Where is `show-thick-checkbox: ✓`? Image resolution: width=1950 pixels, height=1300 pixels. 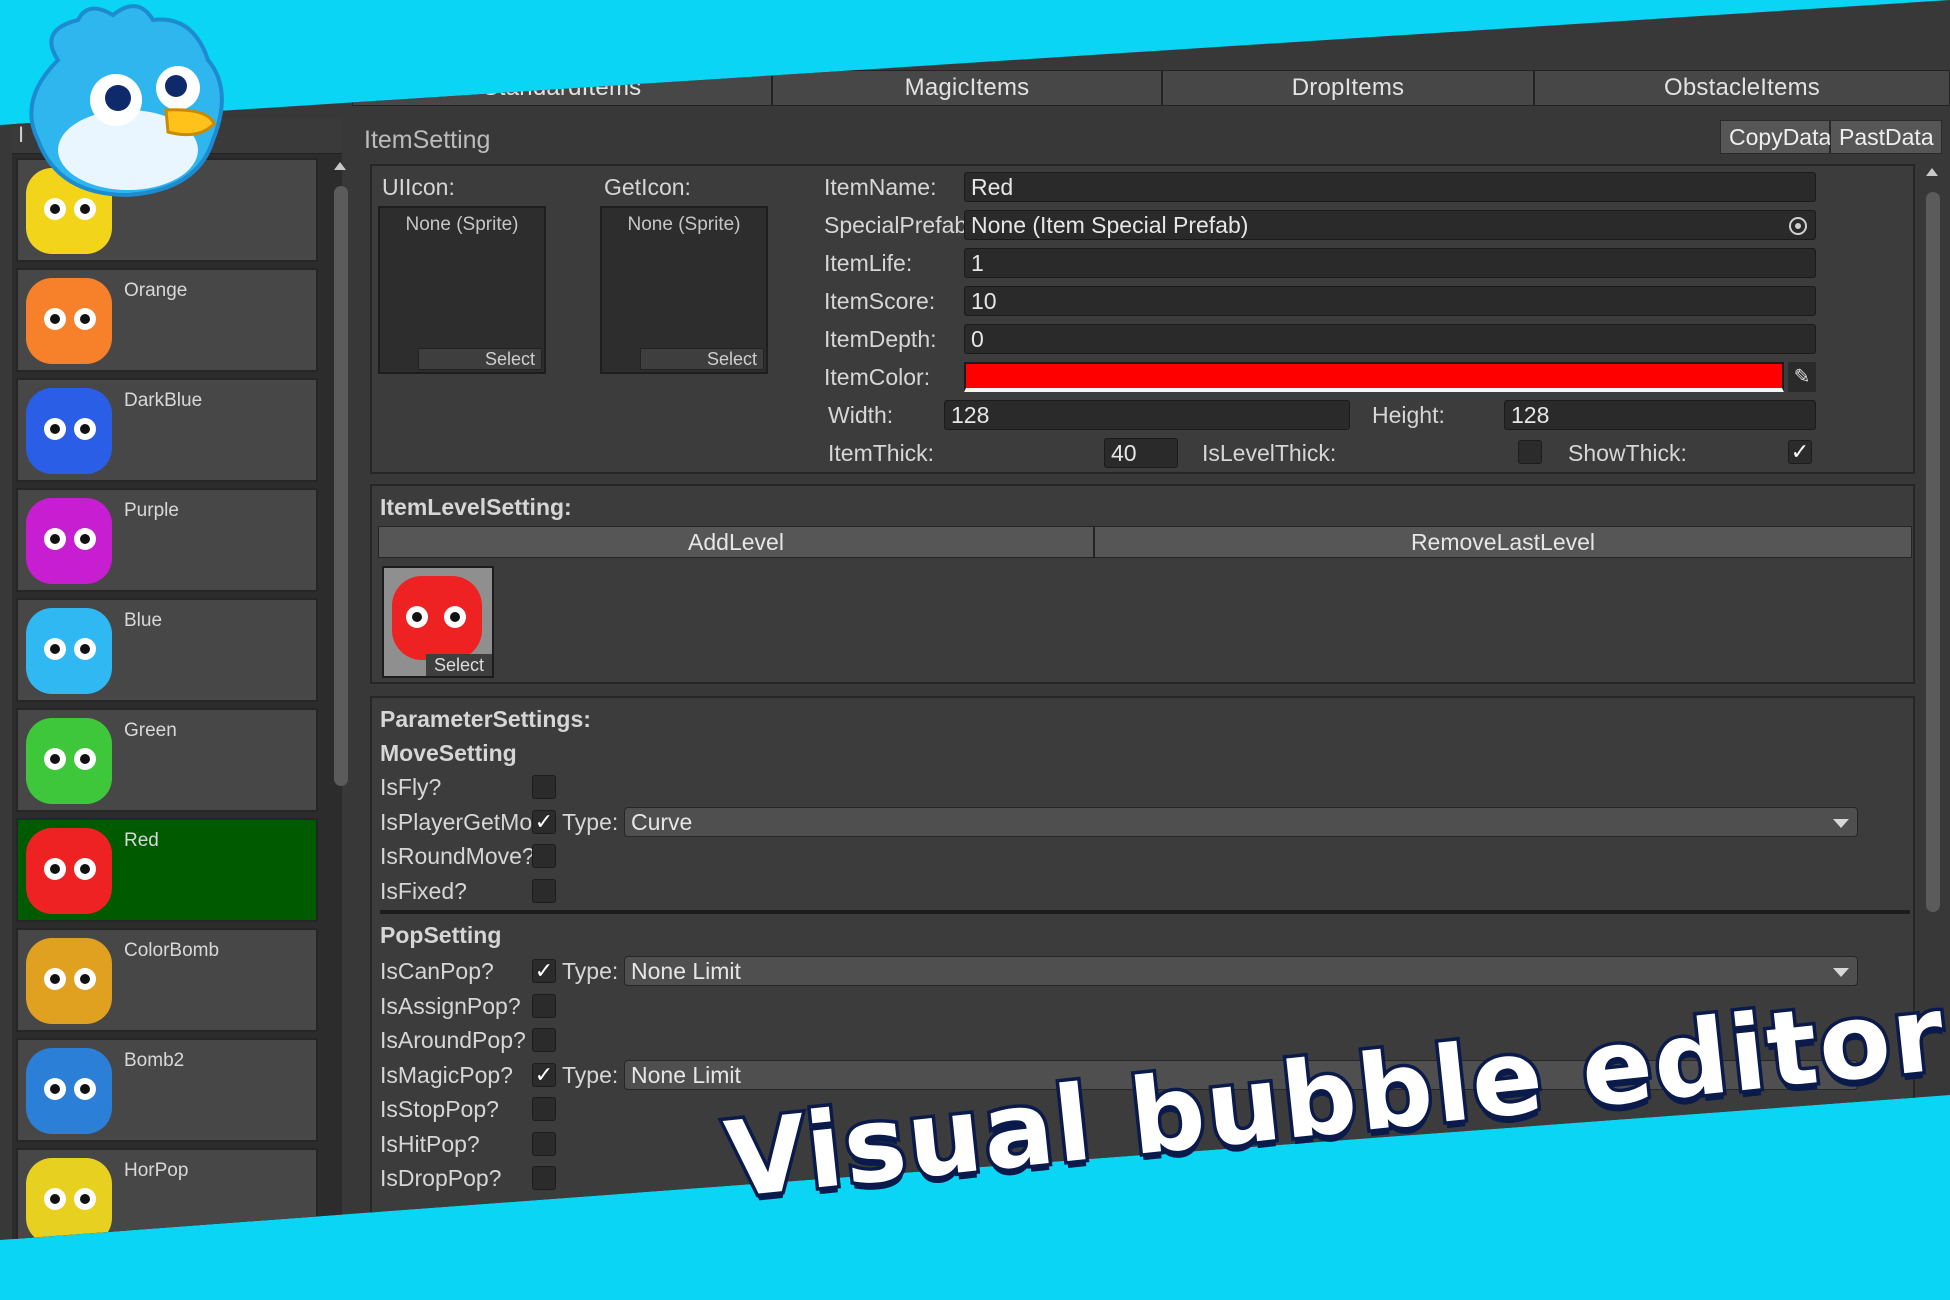
show-thick-checkbox: ✓ is located at coordinates (1800, 452).